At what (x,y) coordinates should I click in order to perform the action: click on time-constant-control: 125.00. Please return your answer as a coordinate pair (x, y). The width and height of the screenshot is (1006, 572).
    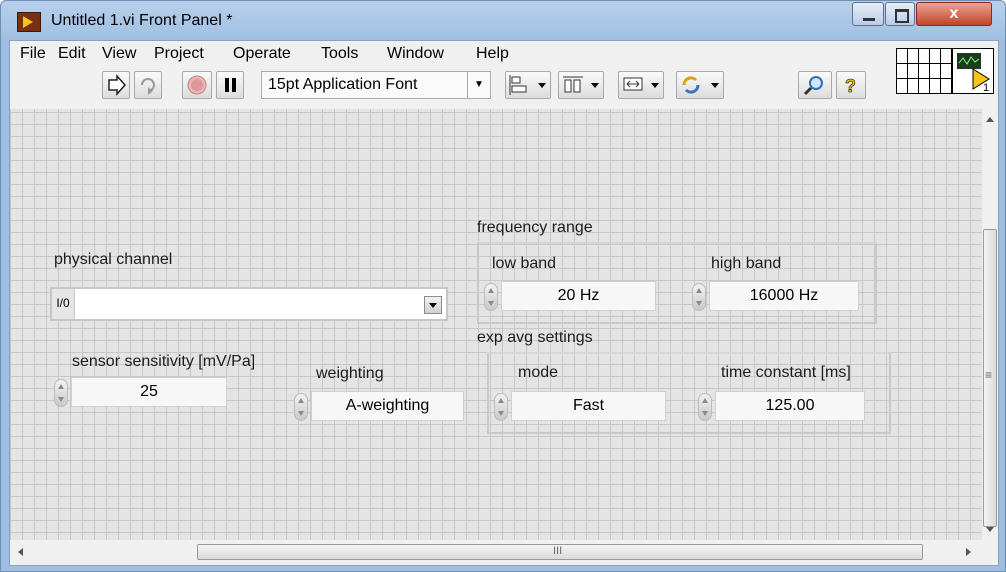
    Looking at the image, I should click on (787, 406).